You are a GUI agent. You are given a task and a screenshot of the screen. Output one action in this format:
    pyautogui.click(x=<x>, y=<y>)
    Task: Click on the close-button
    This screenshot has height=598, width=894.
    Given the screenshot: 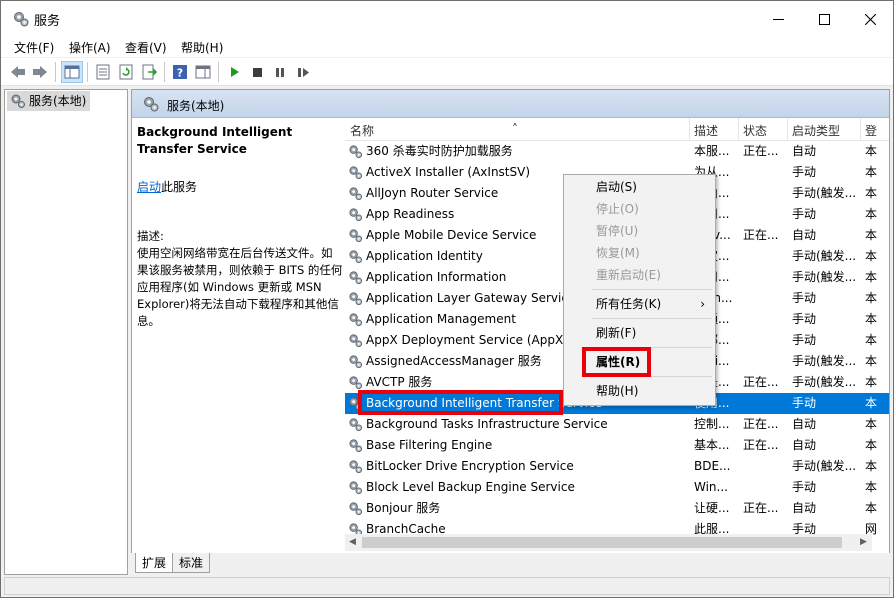 What is the action you would take?
    pyautogui.click(x=870, y=19)
    